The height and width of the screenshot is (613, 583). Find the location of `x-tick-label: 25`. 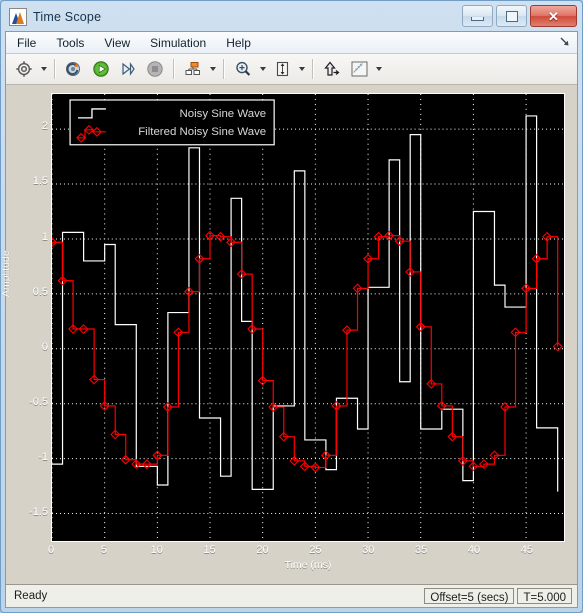

x-tick-label: 25 is located at coordinates (315, 550).